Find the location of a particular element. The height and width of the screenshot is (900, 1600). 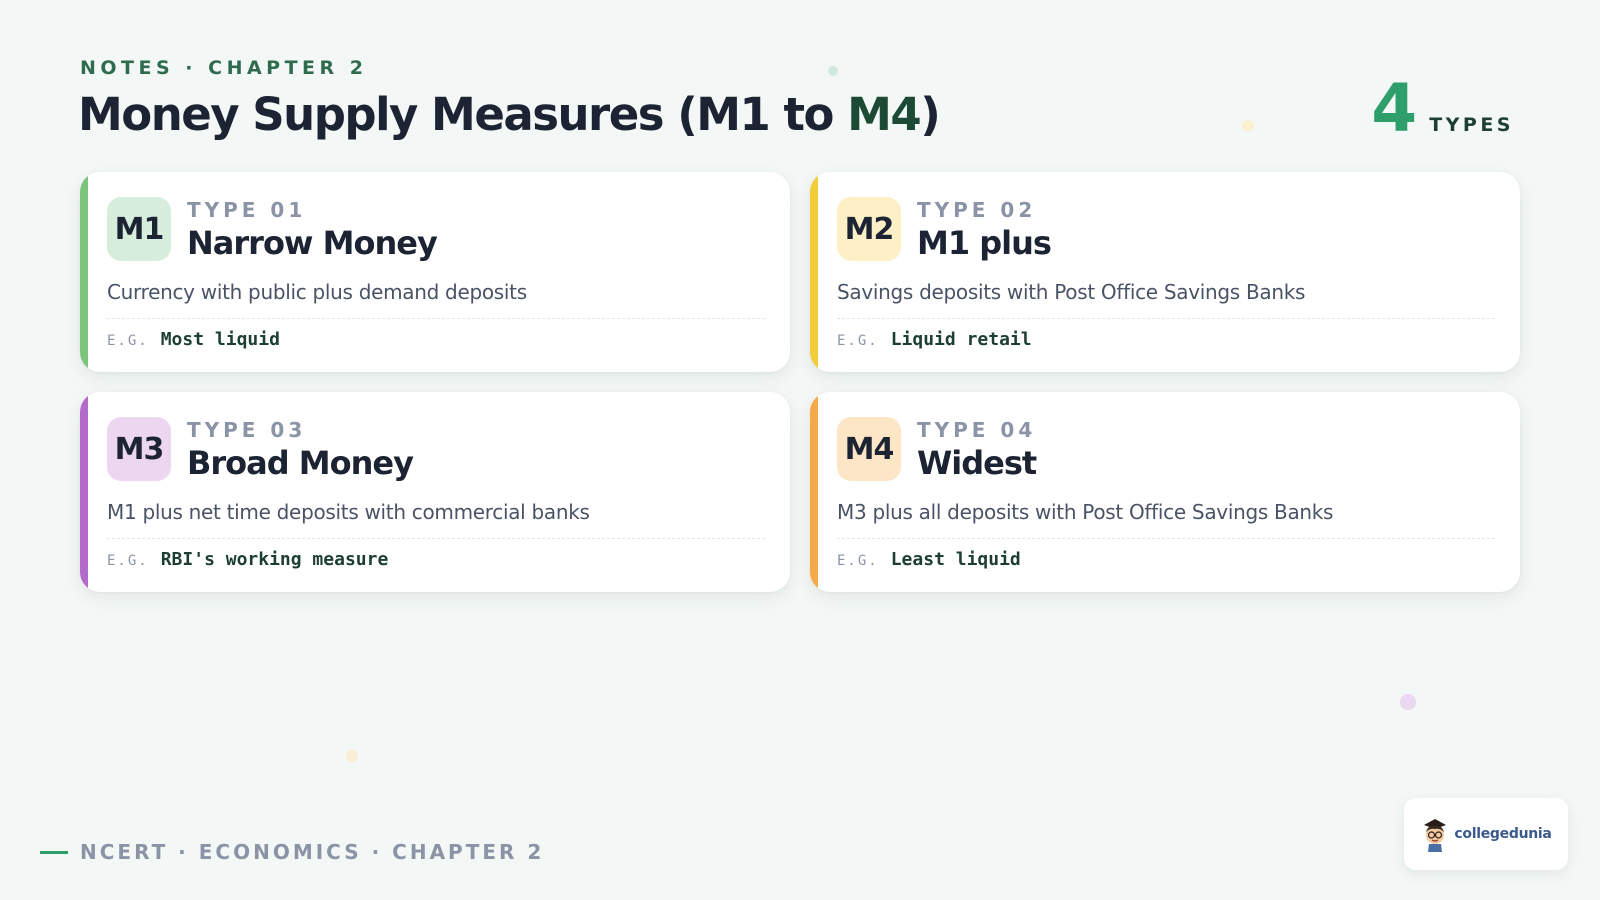

card-heading: TYPE 04 Widest is located at coordinates (977, 449).